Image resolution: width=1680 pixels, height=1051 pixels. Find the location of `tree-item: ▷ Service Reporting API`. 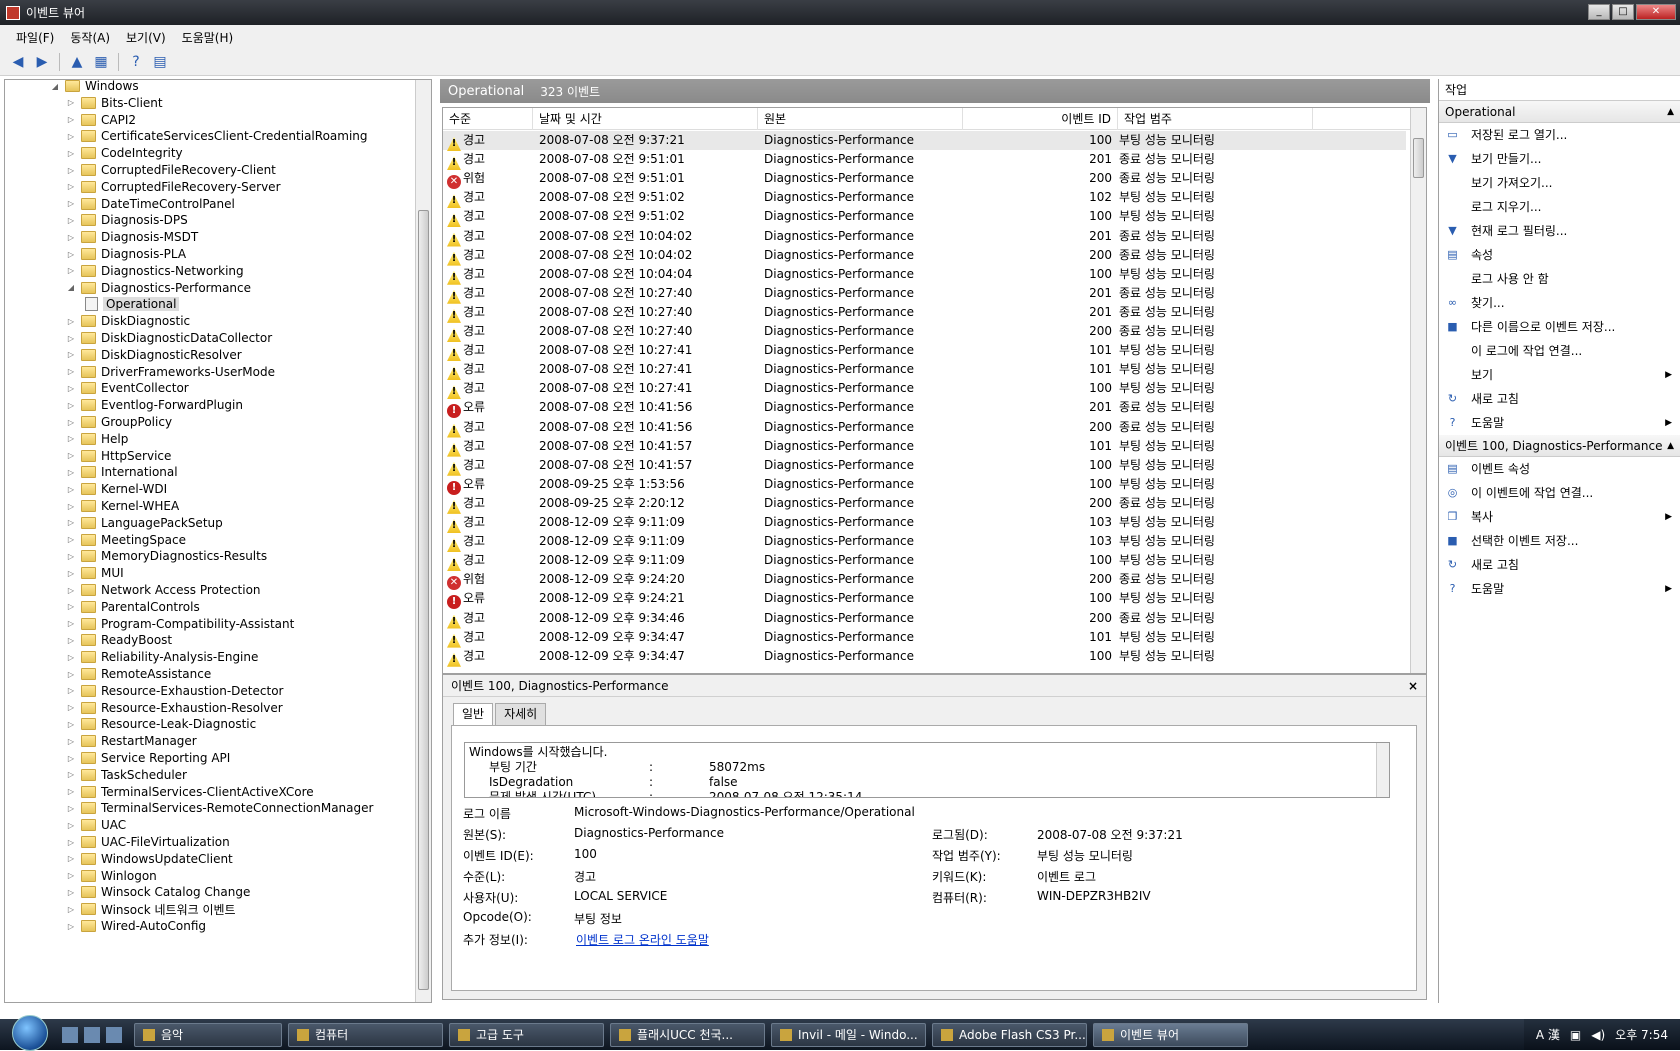

tree-item: ▷ Service Reporting API is located at coordinates (147, 758).